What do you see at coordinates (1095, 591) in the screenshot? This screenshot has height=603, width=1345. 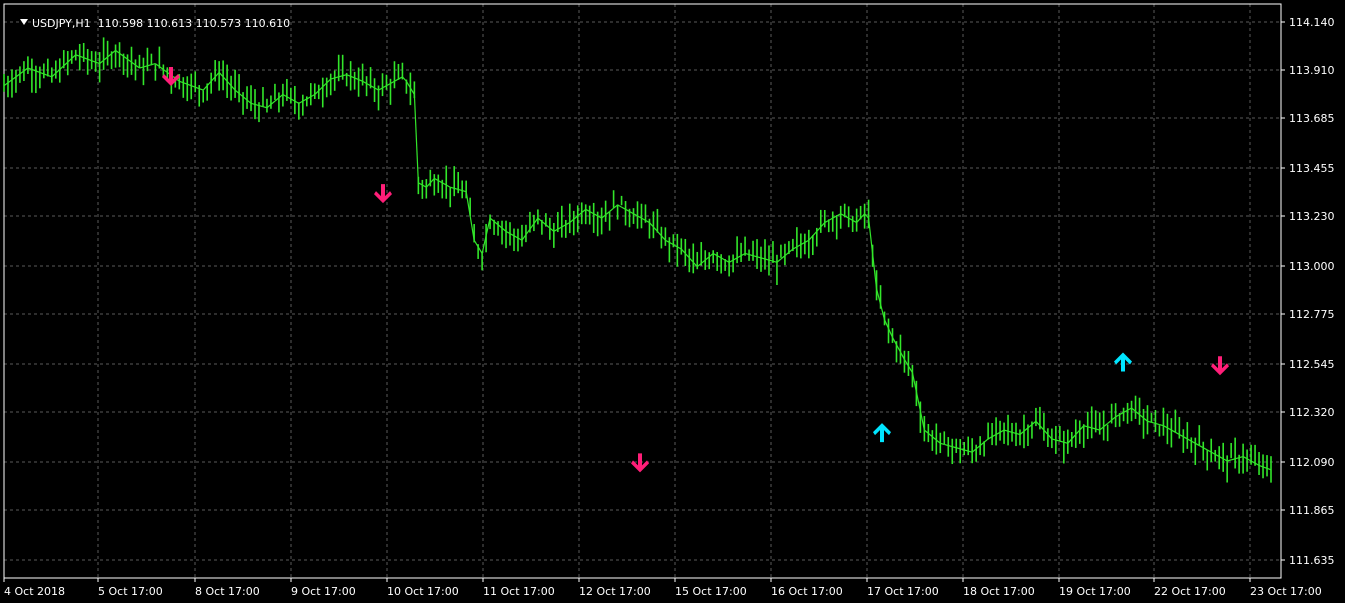 I see `x-tick-label: 19 Oct 17:00` at bounding box center [1095, 591].